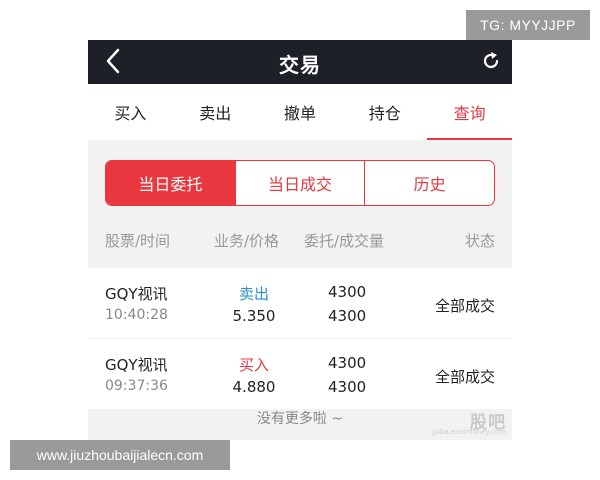  I want to click on url-badge: www.jiuzhoubaijialecn.com, so click(120, 455).